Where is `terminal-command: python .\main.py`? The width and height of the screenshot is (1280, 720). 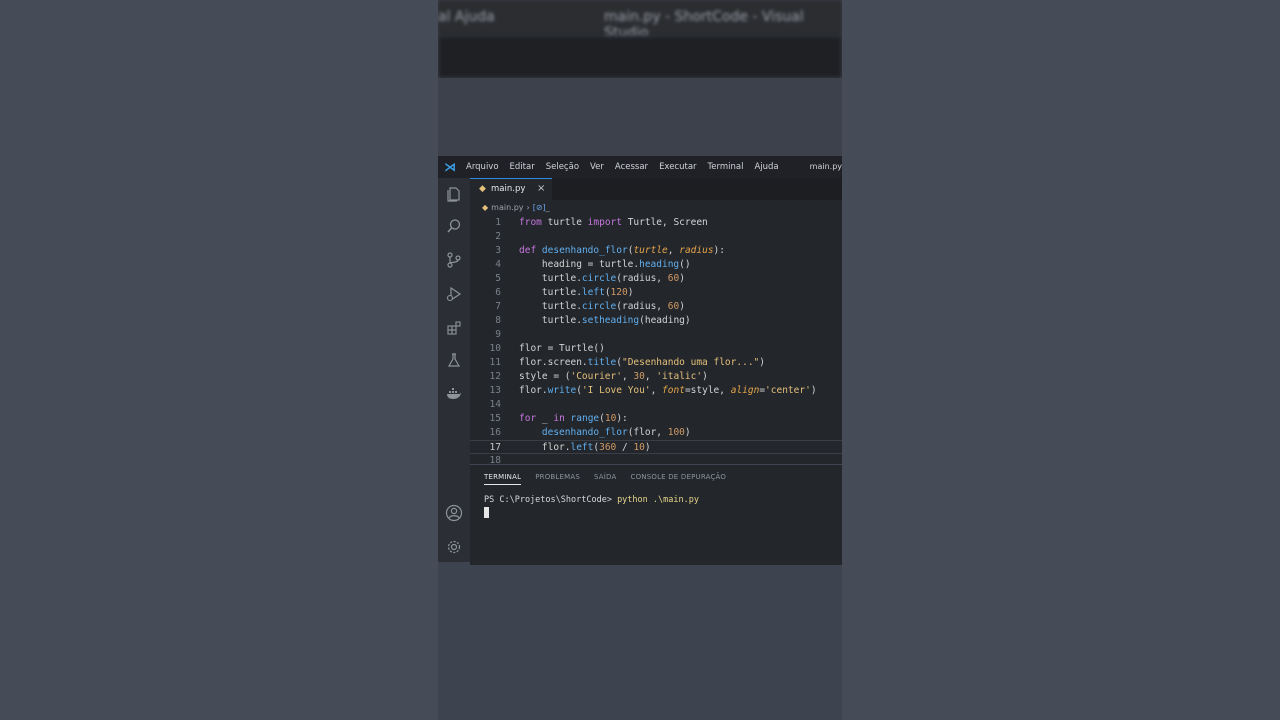 terminal-command: python .\main.py is located at coordinates (658, 500).